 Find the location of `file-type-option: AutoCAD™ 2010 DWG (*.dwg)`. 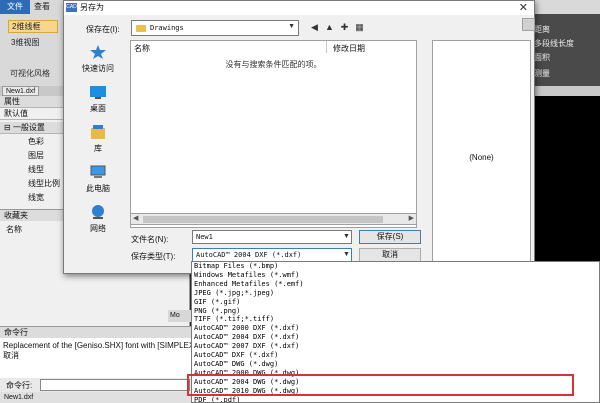

file-type-option: AutoCAD™ 2010 DWG (*.dwg) is located at coordinates (395, 391).